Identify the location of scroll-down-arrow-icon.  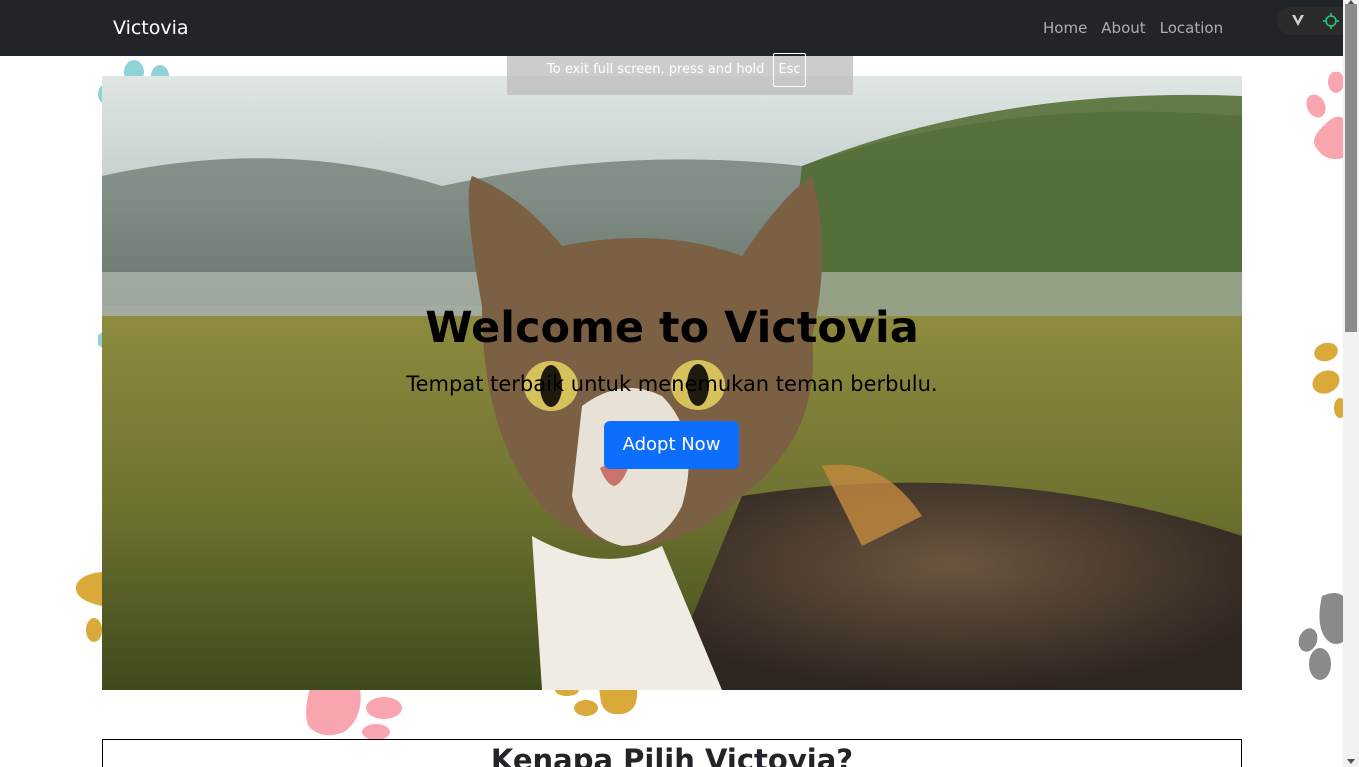
(1351, 761).